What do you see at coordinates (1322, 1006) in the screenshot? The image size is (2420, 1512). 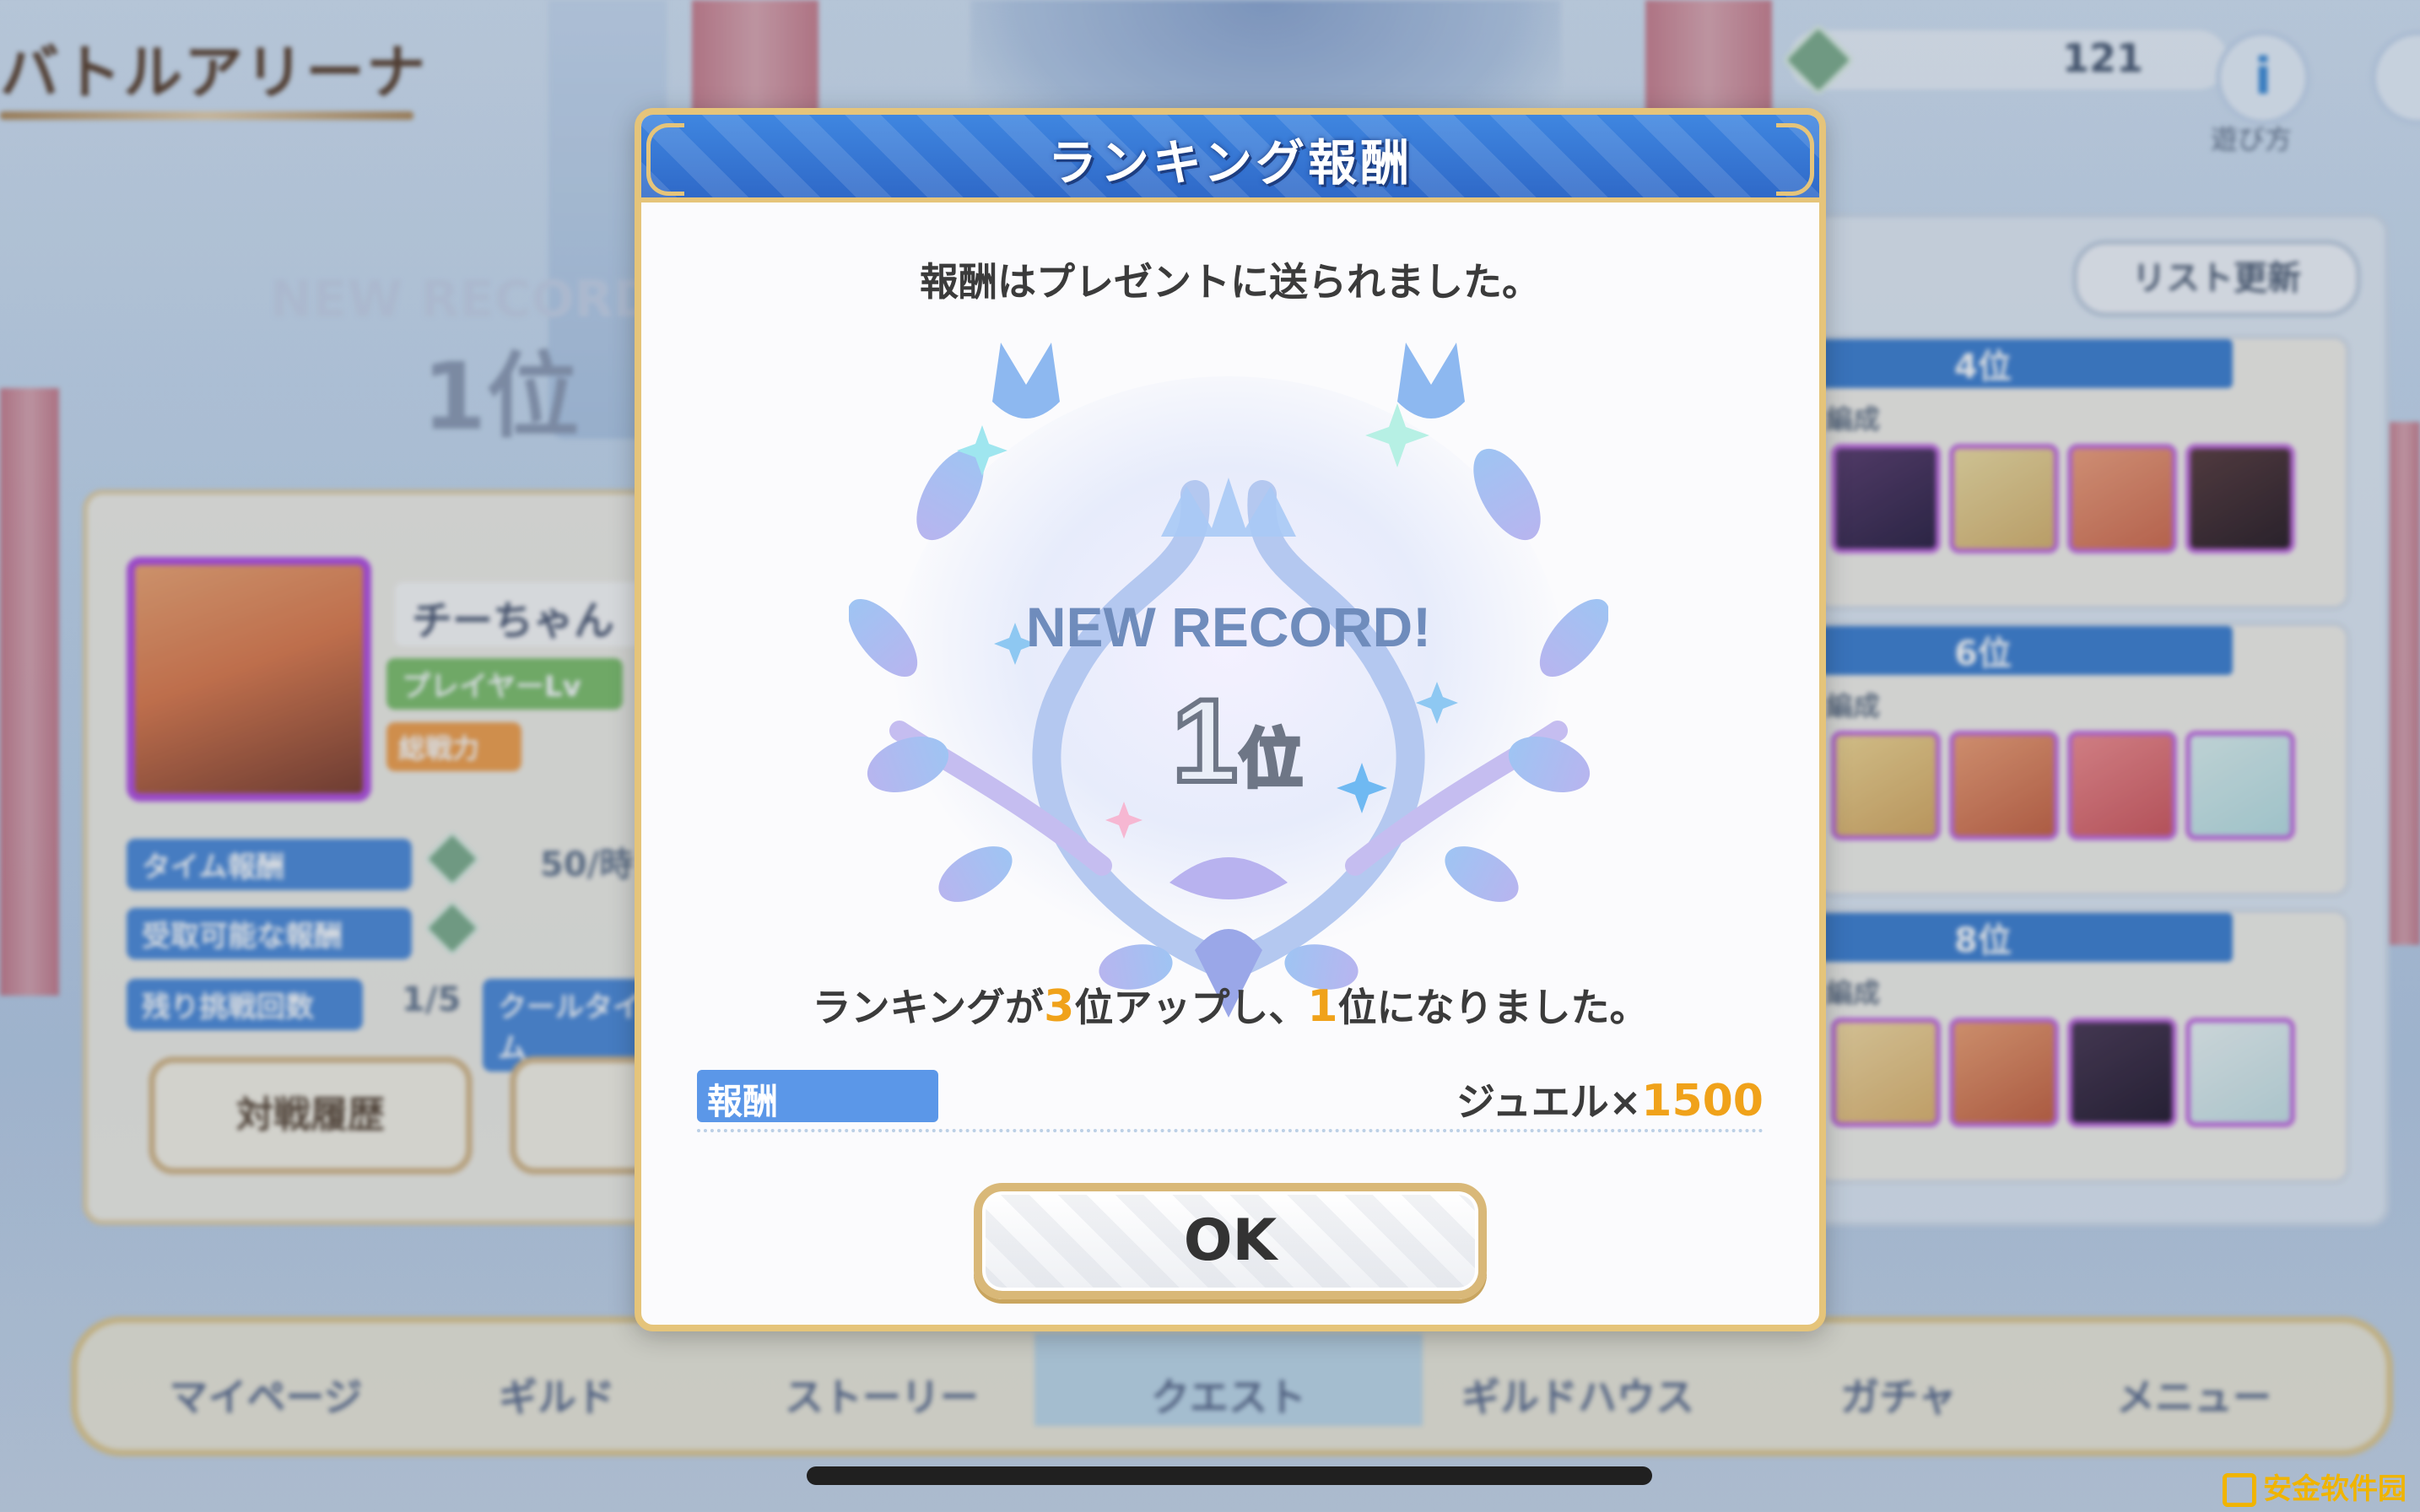 I see `new-rank: 1` at bounding box center [1322, 1006].